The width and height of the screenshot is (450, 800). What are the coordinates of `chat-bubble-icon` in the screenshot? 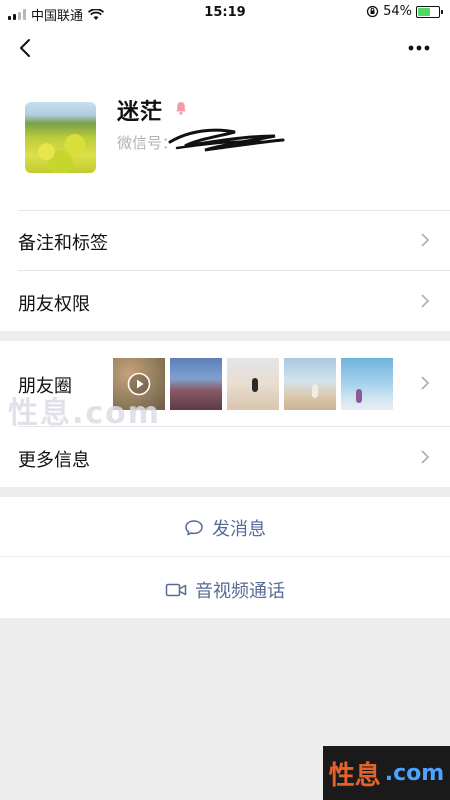 It's located at (194, 528).